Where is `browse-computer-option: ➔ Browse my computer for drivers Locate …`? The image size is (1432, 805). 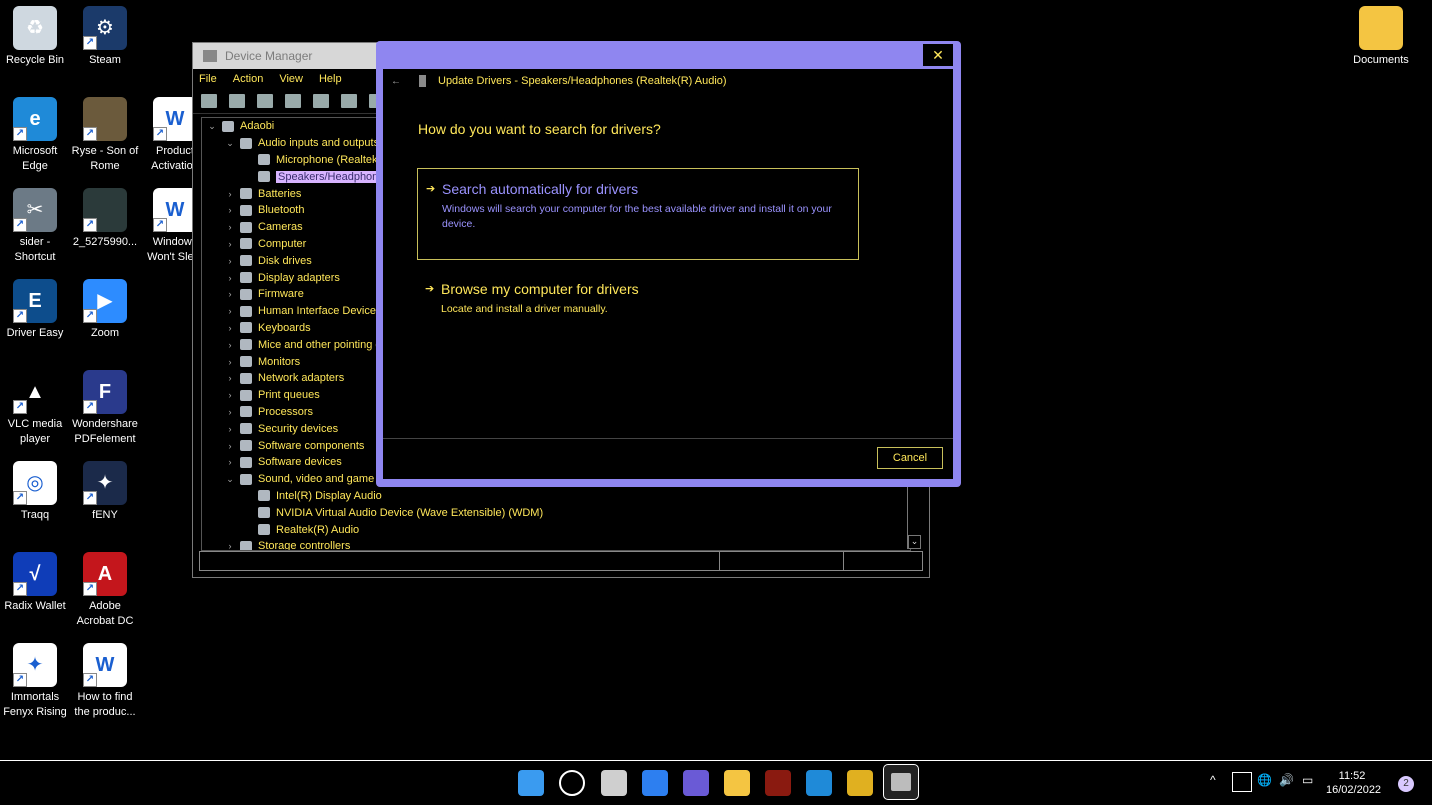 browse-computer-option: ➔ Browse my computer for drivers Locate … is located at coordinates (638, 315).